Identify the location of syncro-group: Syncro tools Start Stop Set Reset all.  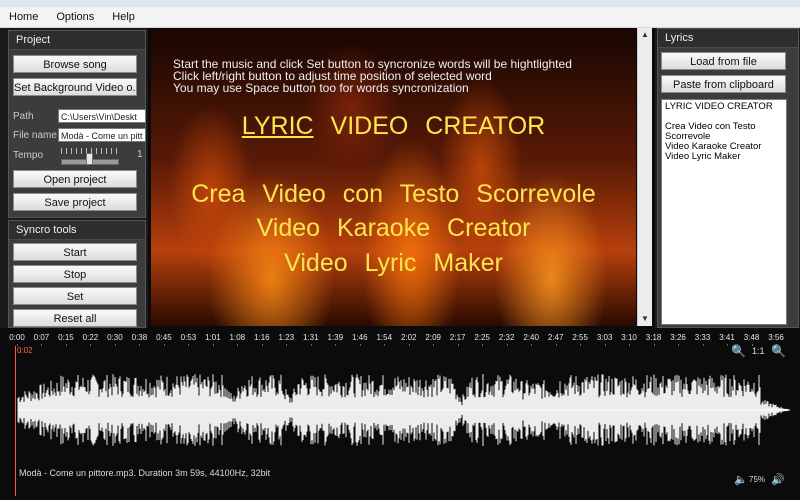
(77, 274).